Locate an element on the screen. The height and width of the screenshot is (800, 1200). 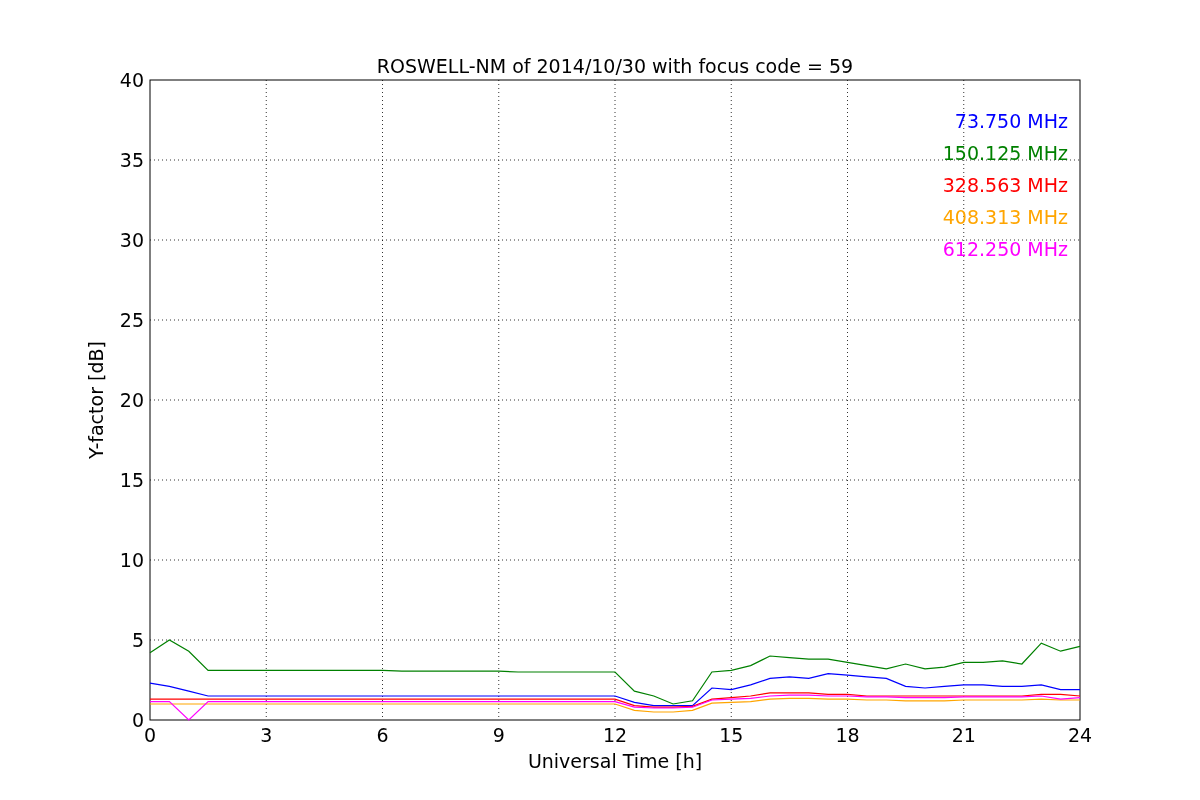
x-tick-label: 15 is located at coordinates (731, 735).